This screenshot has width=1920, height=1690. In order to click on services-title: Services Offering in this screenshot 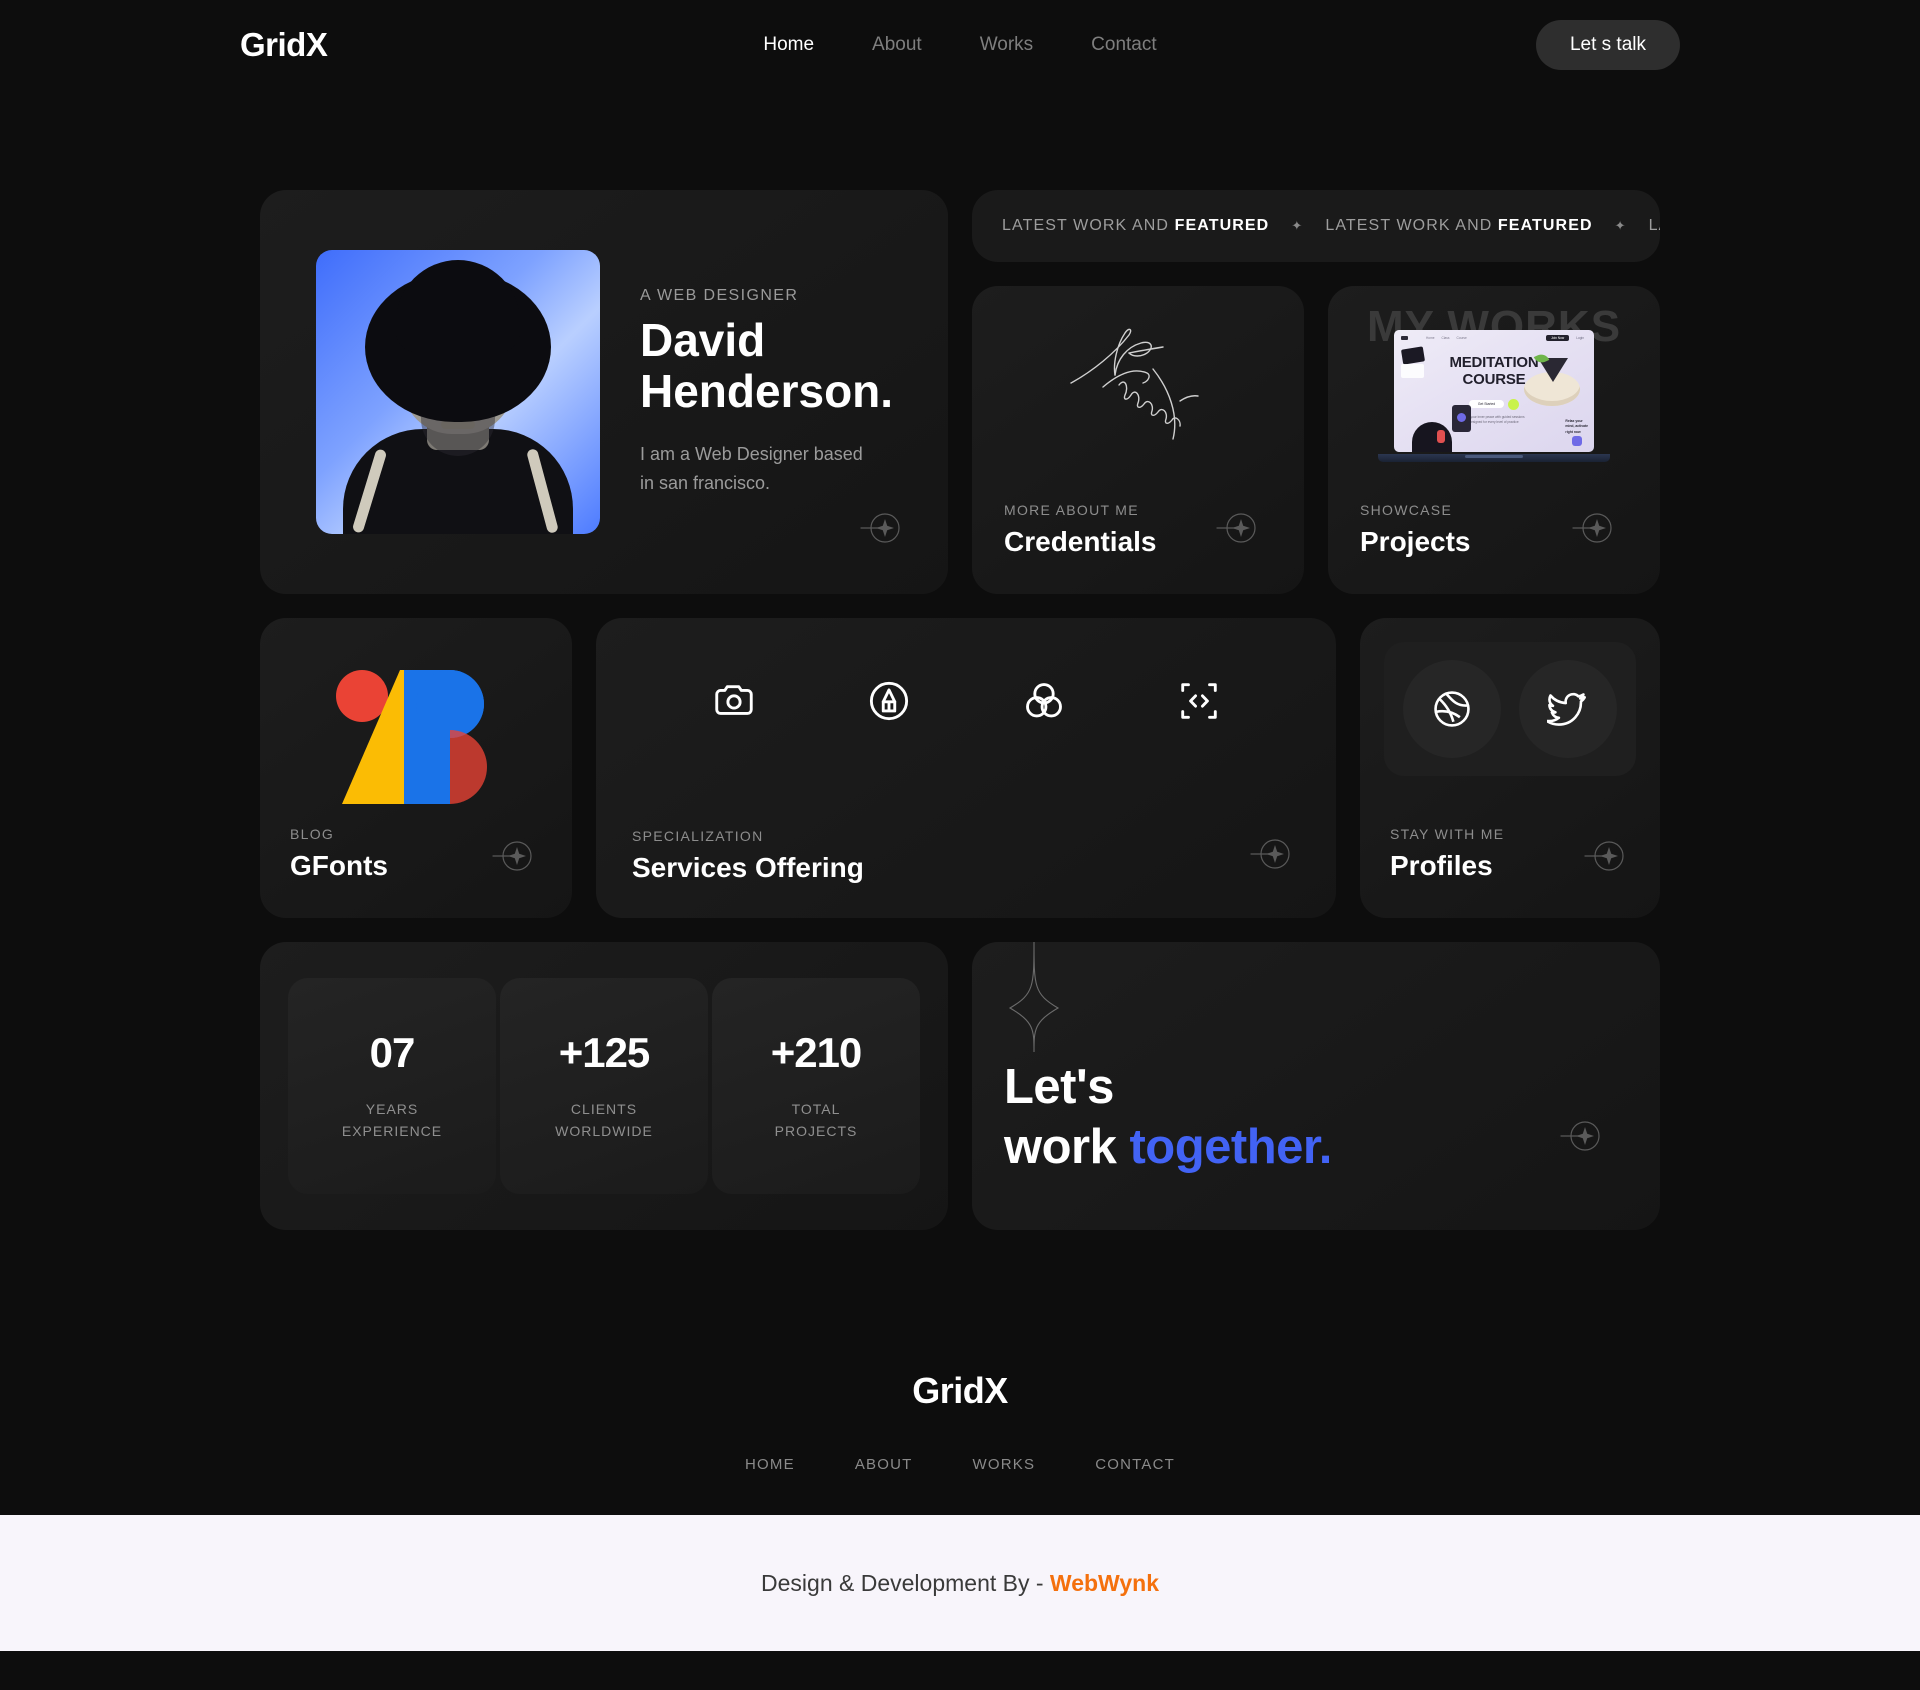, I will do `click(748, 867)`.